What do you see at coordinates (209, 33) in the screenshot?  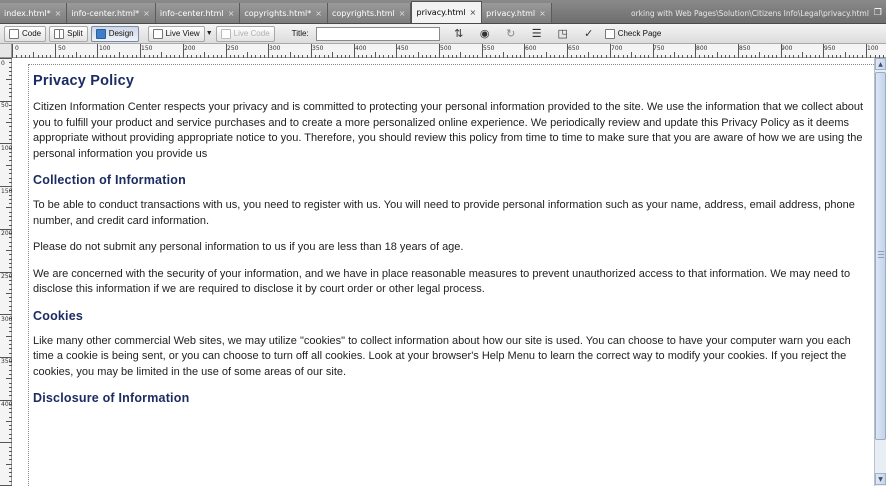 I see `live-view-dropdown-icon: ▼` at bounding box center [209, 33].